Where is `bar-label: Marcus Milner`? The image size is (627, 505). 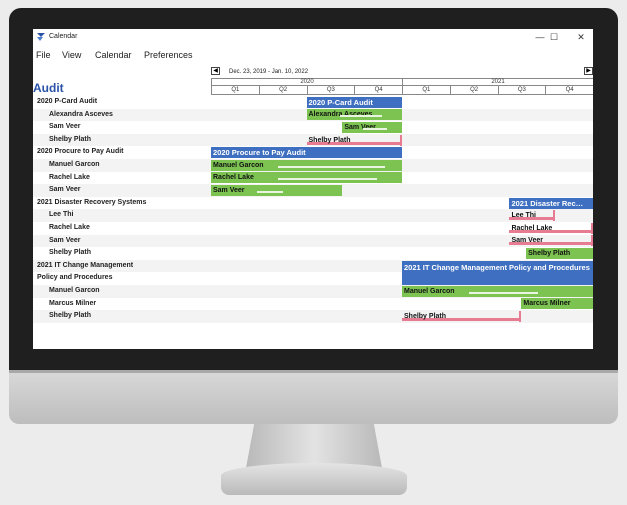 bar-label: Marcus Milner is located at coordinates (547, 304).